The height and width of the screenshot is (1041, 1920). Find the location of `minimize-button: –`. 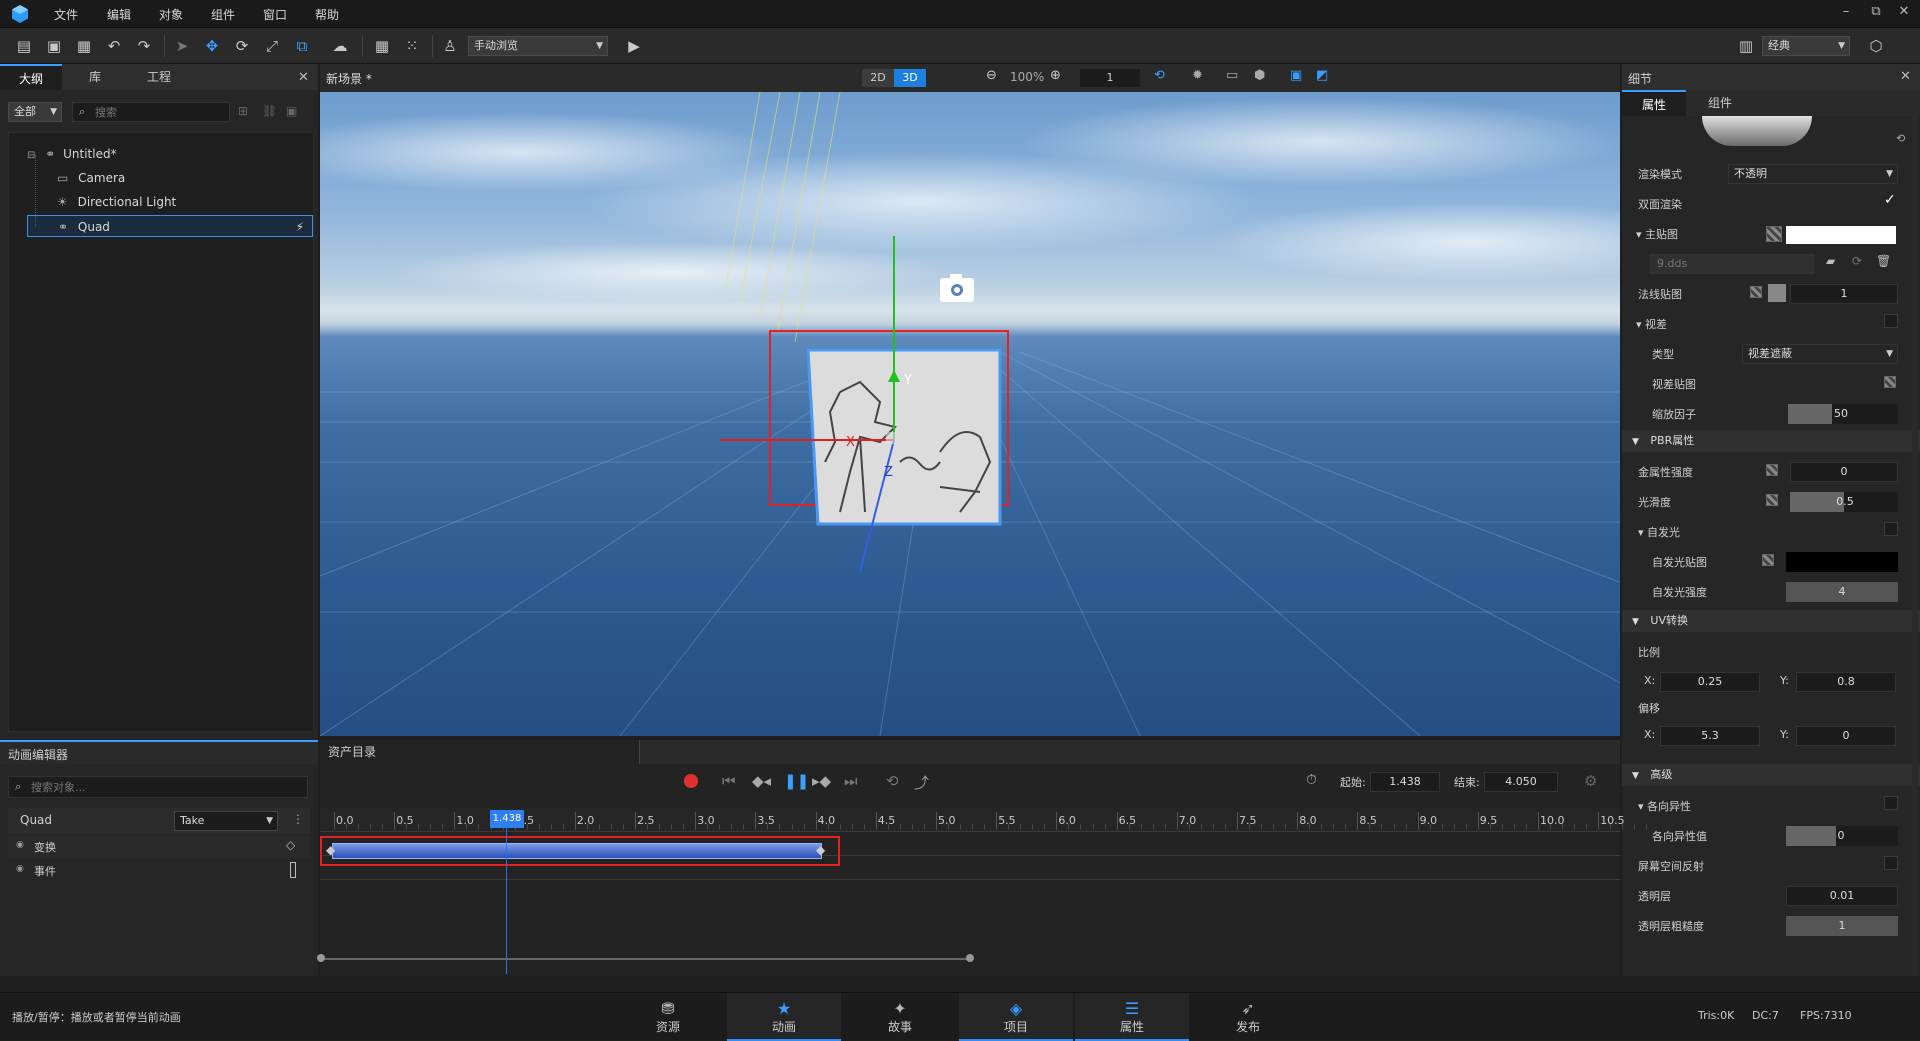

minimize-button: – is located at coordinates (1846, 11).